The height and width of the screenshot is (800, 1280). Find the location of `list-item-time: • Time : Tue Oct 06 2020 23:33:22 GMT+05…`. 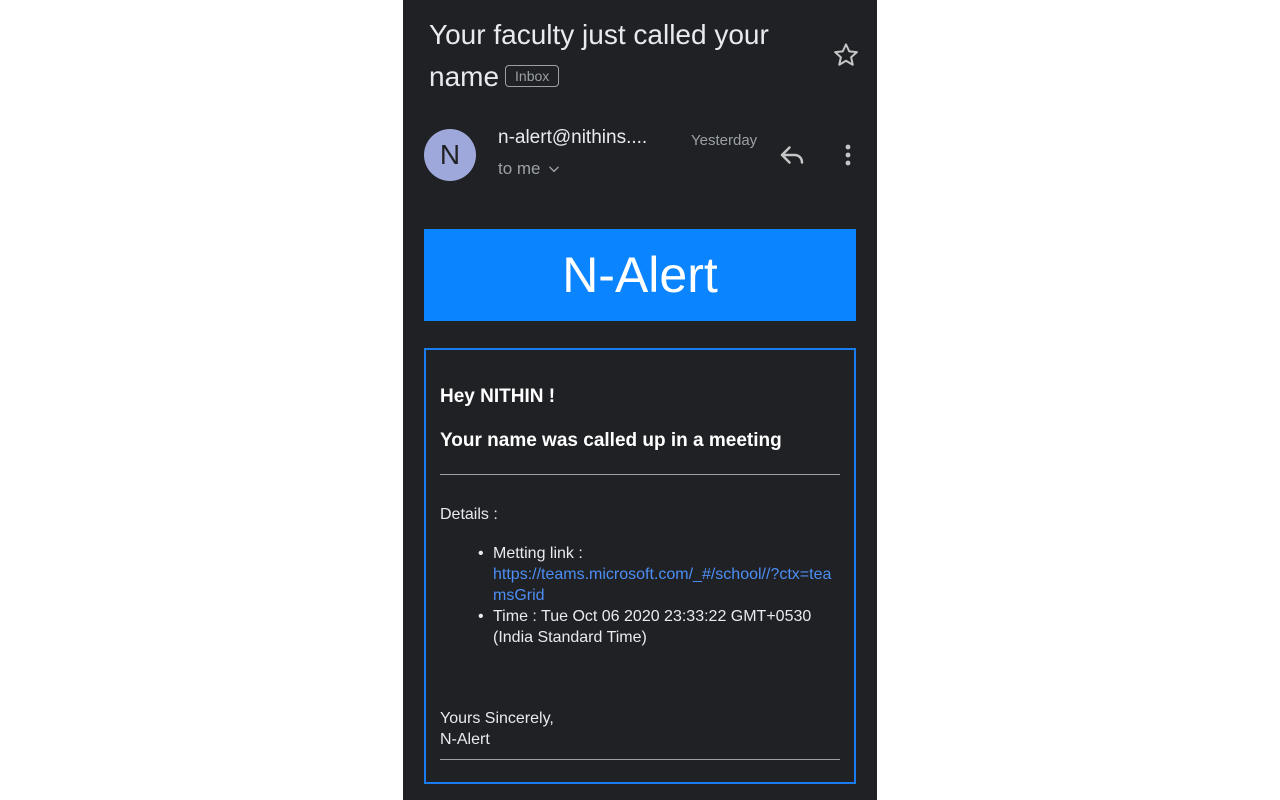

list-item-time: • Time : Tue Oct 06 2020 23:33:22 GMT+05… is located at coordinates (656, 627).